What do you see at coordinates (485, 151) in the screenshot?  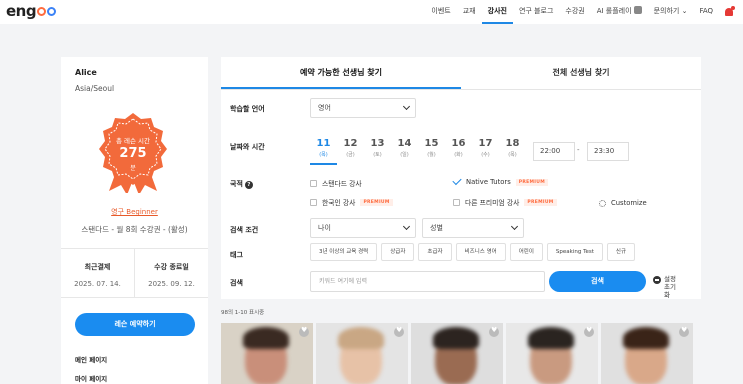 I see `date-option: 17 (수)` at bounding box center [485, 151].